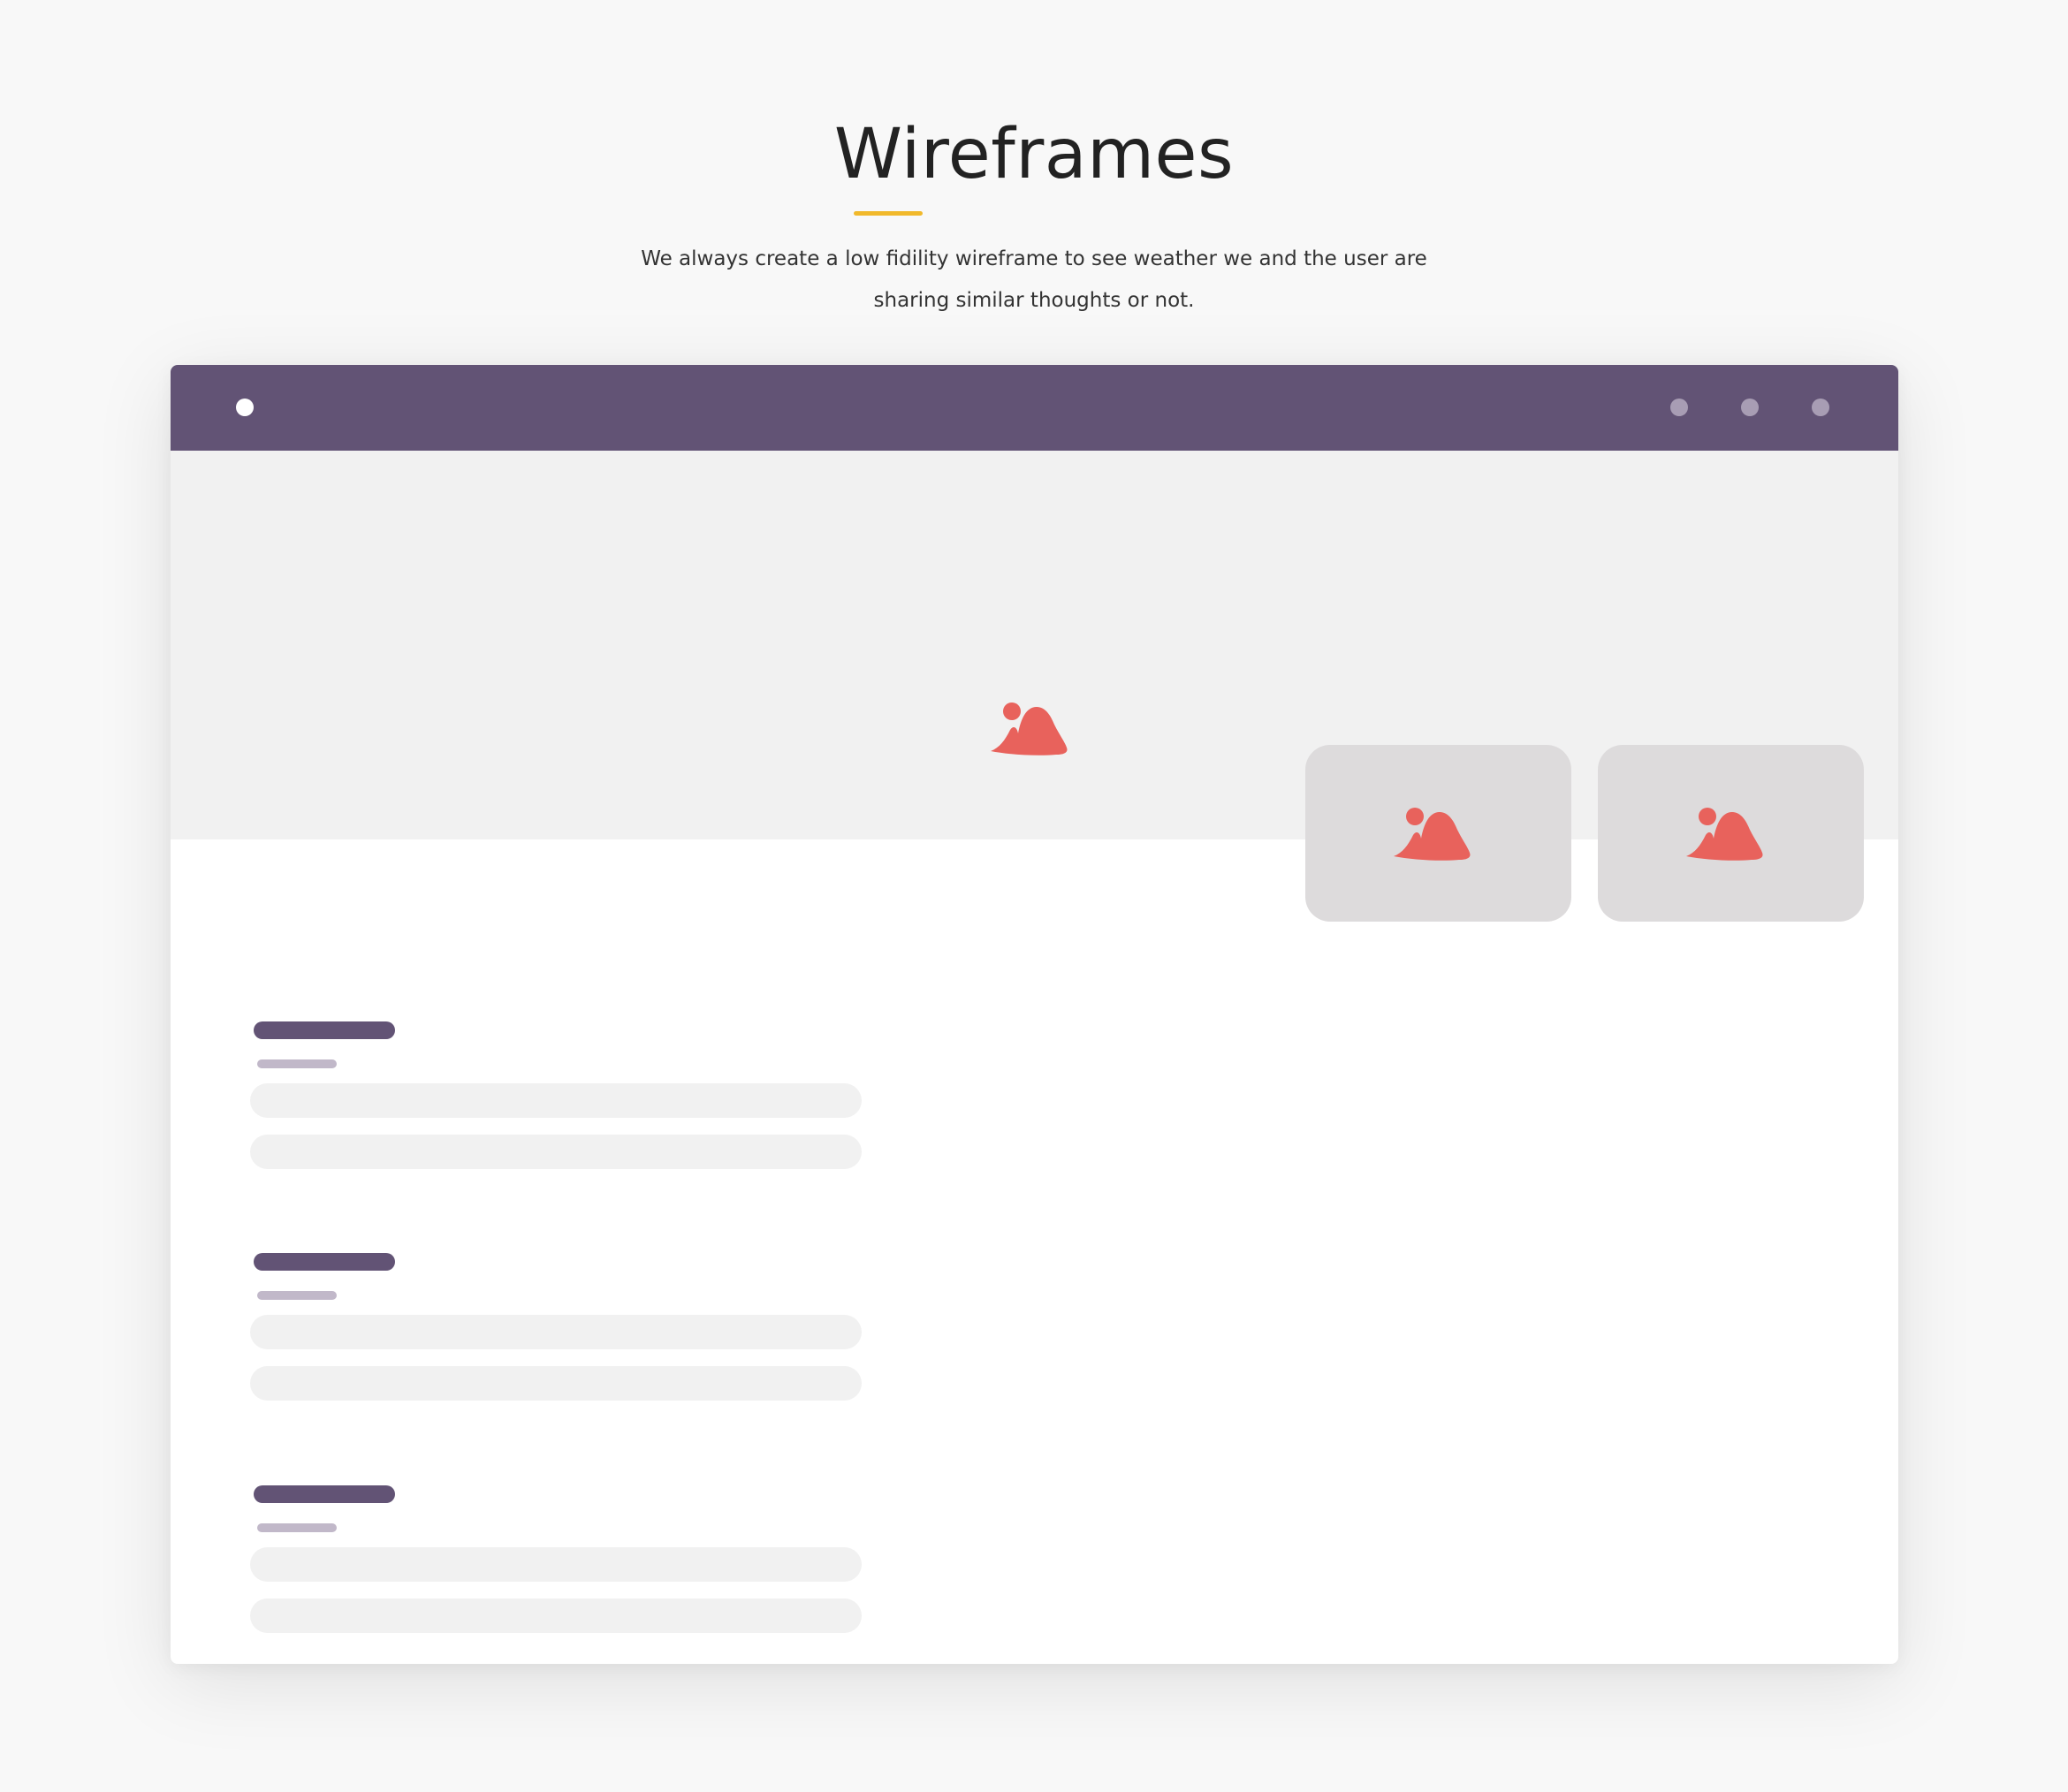  I want to click on subtitle-line-2: sharing similar thoughts or not., so click(1034, 300).